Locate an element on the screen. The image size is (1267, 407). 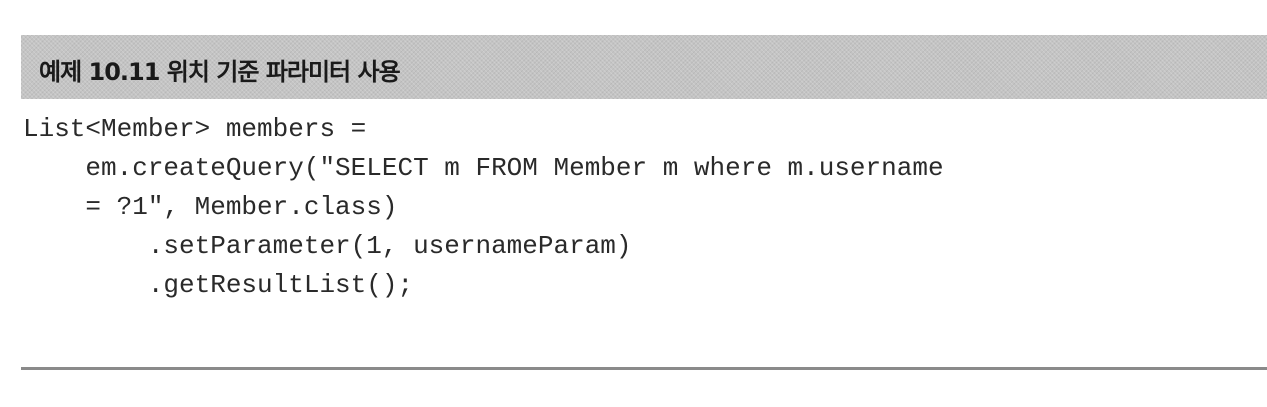
code-line: .setParameter(1, usernameParam) is located at coordinates (327, 246).